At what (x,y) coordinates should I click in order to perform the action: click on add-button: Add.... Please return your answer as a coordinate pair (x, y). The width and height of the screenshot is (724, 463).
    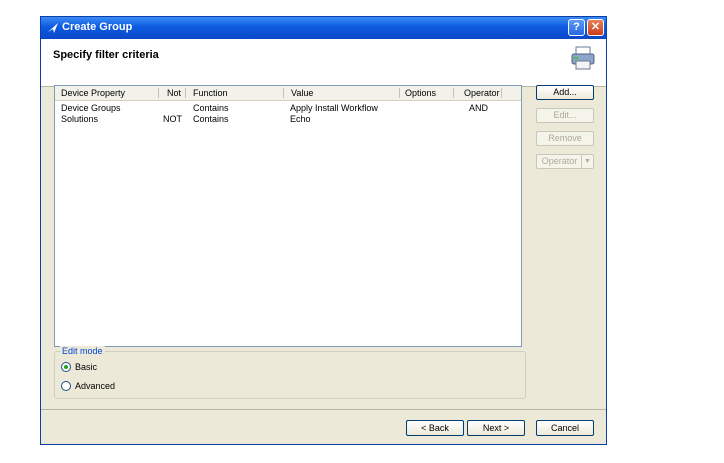
    Looking at the image, I should click on (565, 92).